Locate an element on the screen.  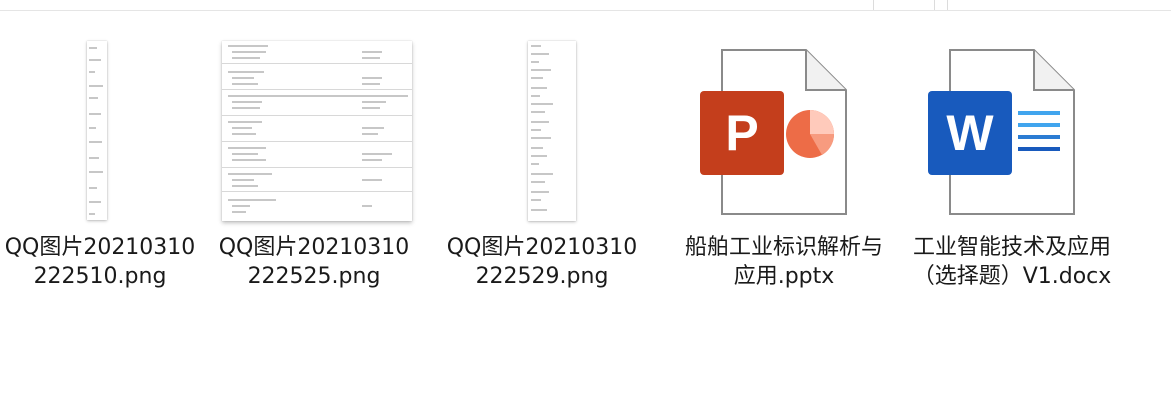
svg-text: P is located at coordinates (741, 133).